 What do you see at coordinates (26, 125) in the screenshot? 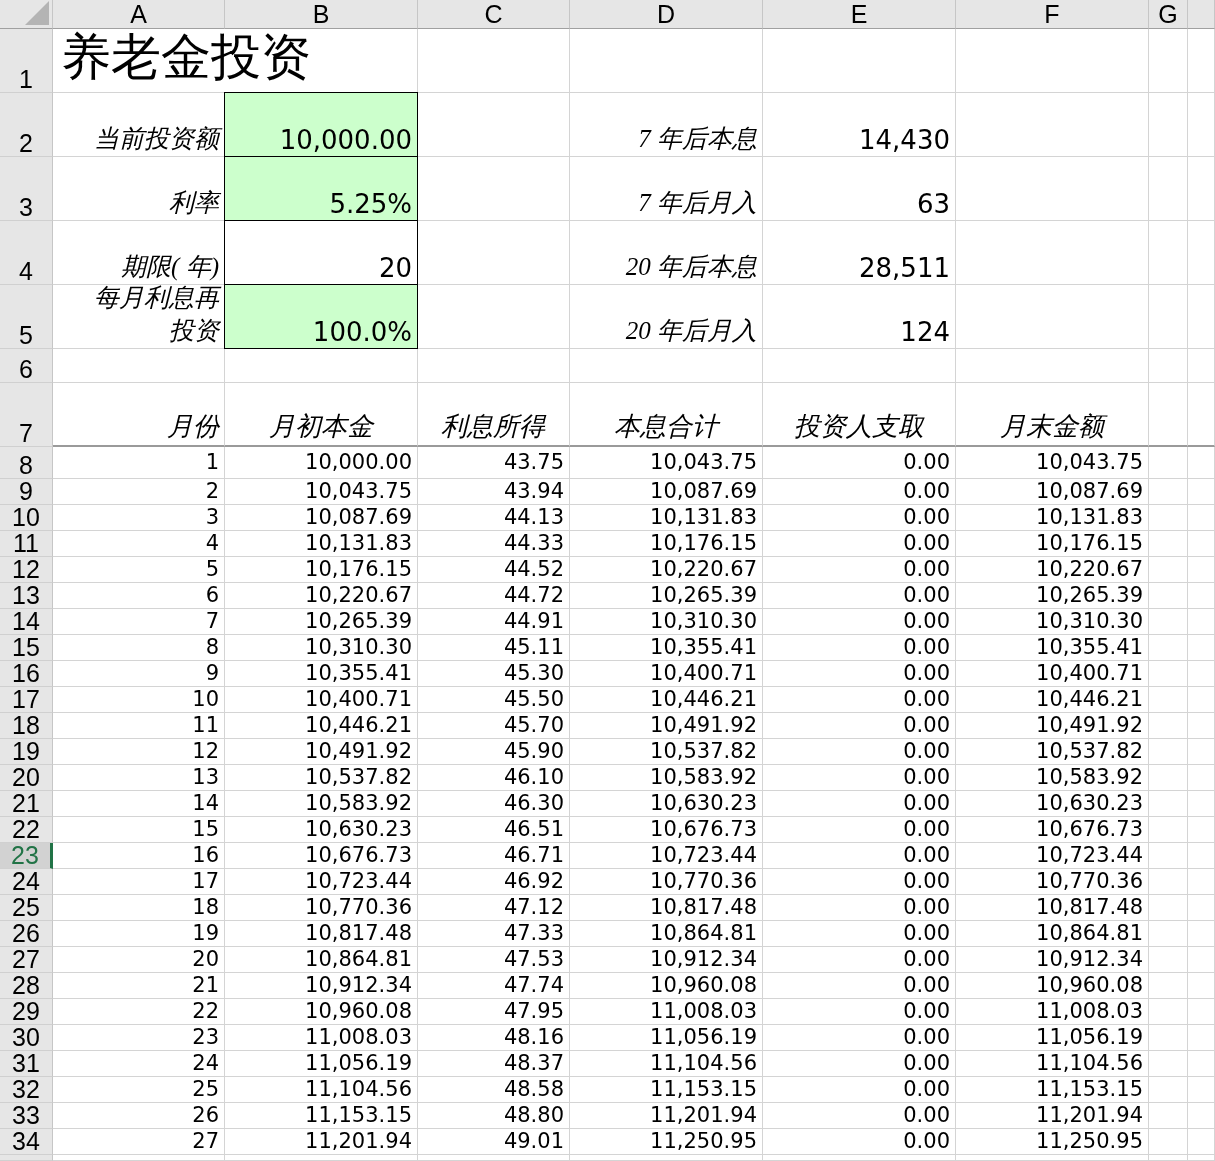
I see `row-header: 2` at bounding box center [26, 125].